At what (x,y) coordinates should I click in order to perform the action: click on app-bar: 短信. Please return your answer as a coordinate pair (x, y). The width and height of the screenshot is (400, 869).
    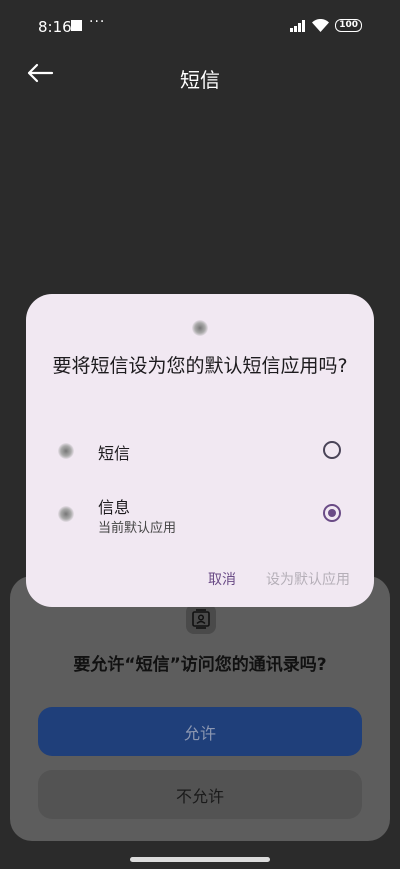
    Looking at the image, I should click on (200, 76).